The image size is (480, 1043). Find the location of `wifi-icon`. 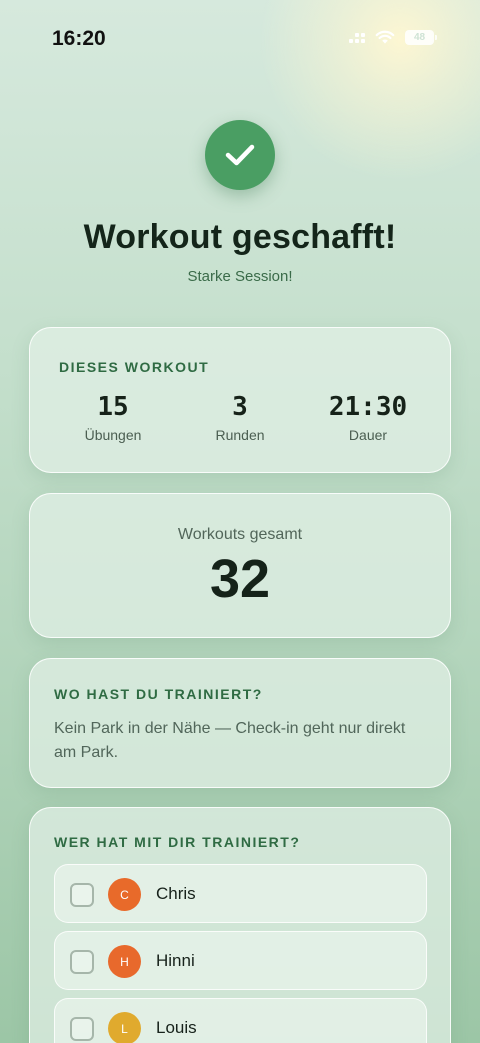

wifi-icon is located at coordinates (385, 37).